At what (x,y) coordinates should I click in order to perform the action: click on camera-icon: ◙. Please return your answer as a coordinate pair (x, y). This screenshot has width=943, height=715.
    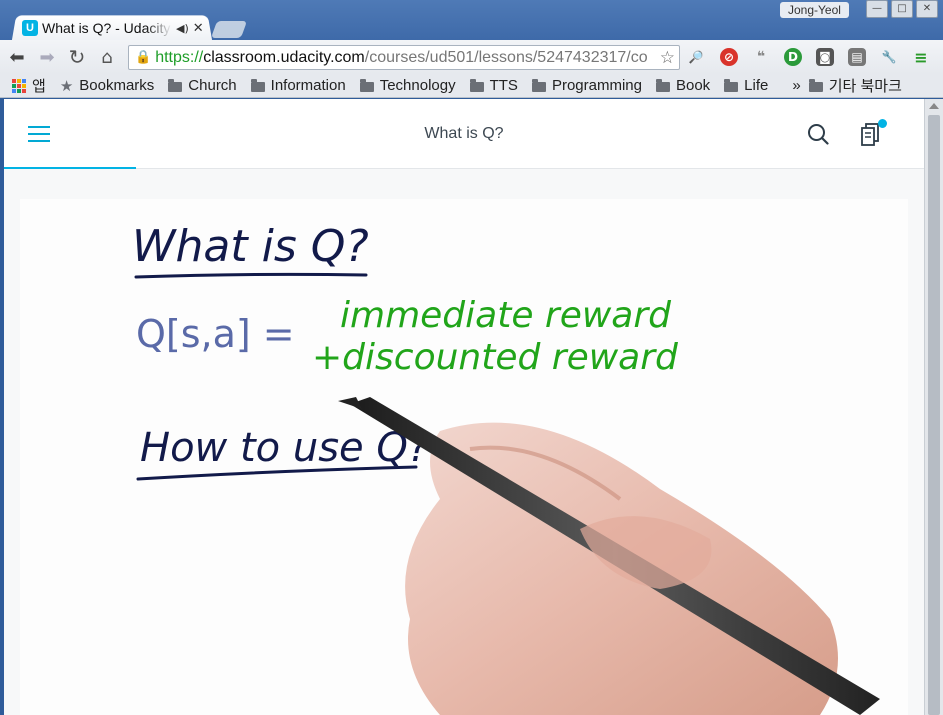
    Looking at the image, I should click on (825, 57).